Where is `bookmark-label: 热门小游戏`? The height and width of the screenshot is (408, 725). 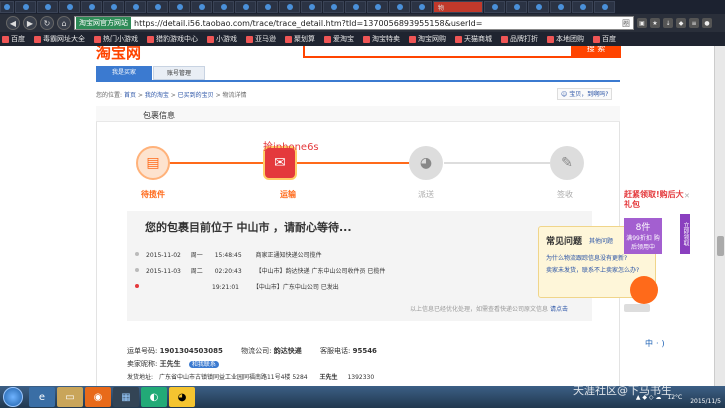
bookmark-label: 热门小游戏 is located at coordinates (120, 39).